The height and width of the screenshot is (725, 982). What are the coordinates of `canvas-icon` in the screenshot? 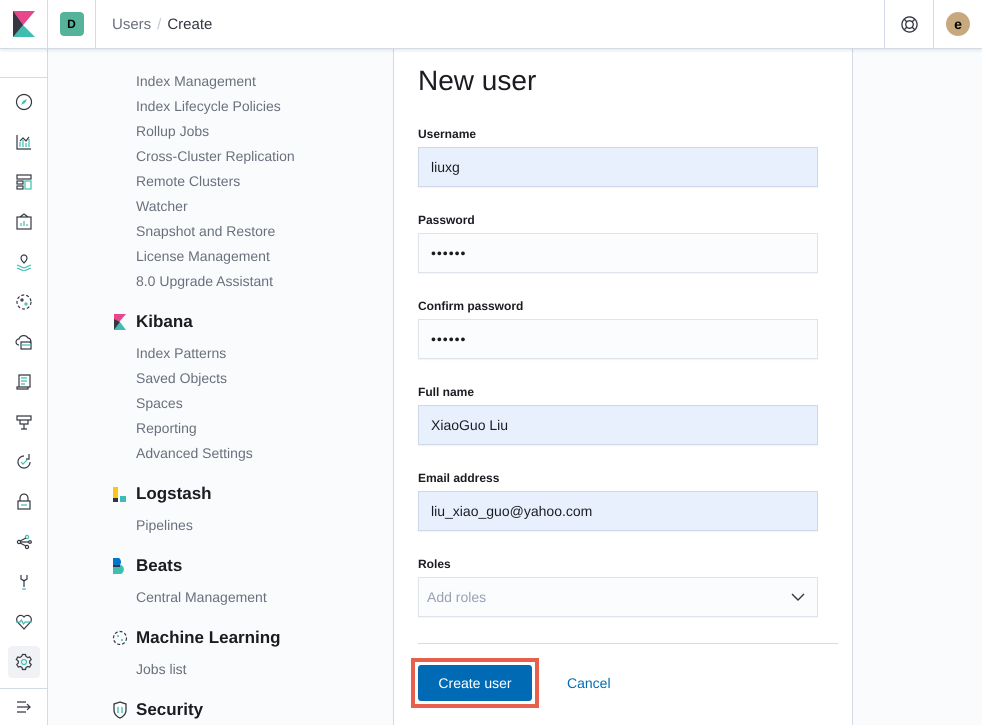 It's located at (23, 222).